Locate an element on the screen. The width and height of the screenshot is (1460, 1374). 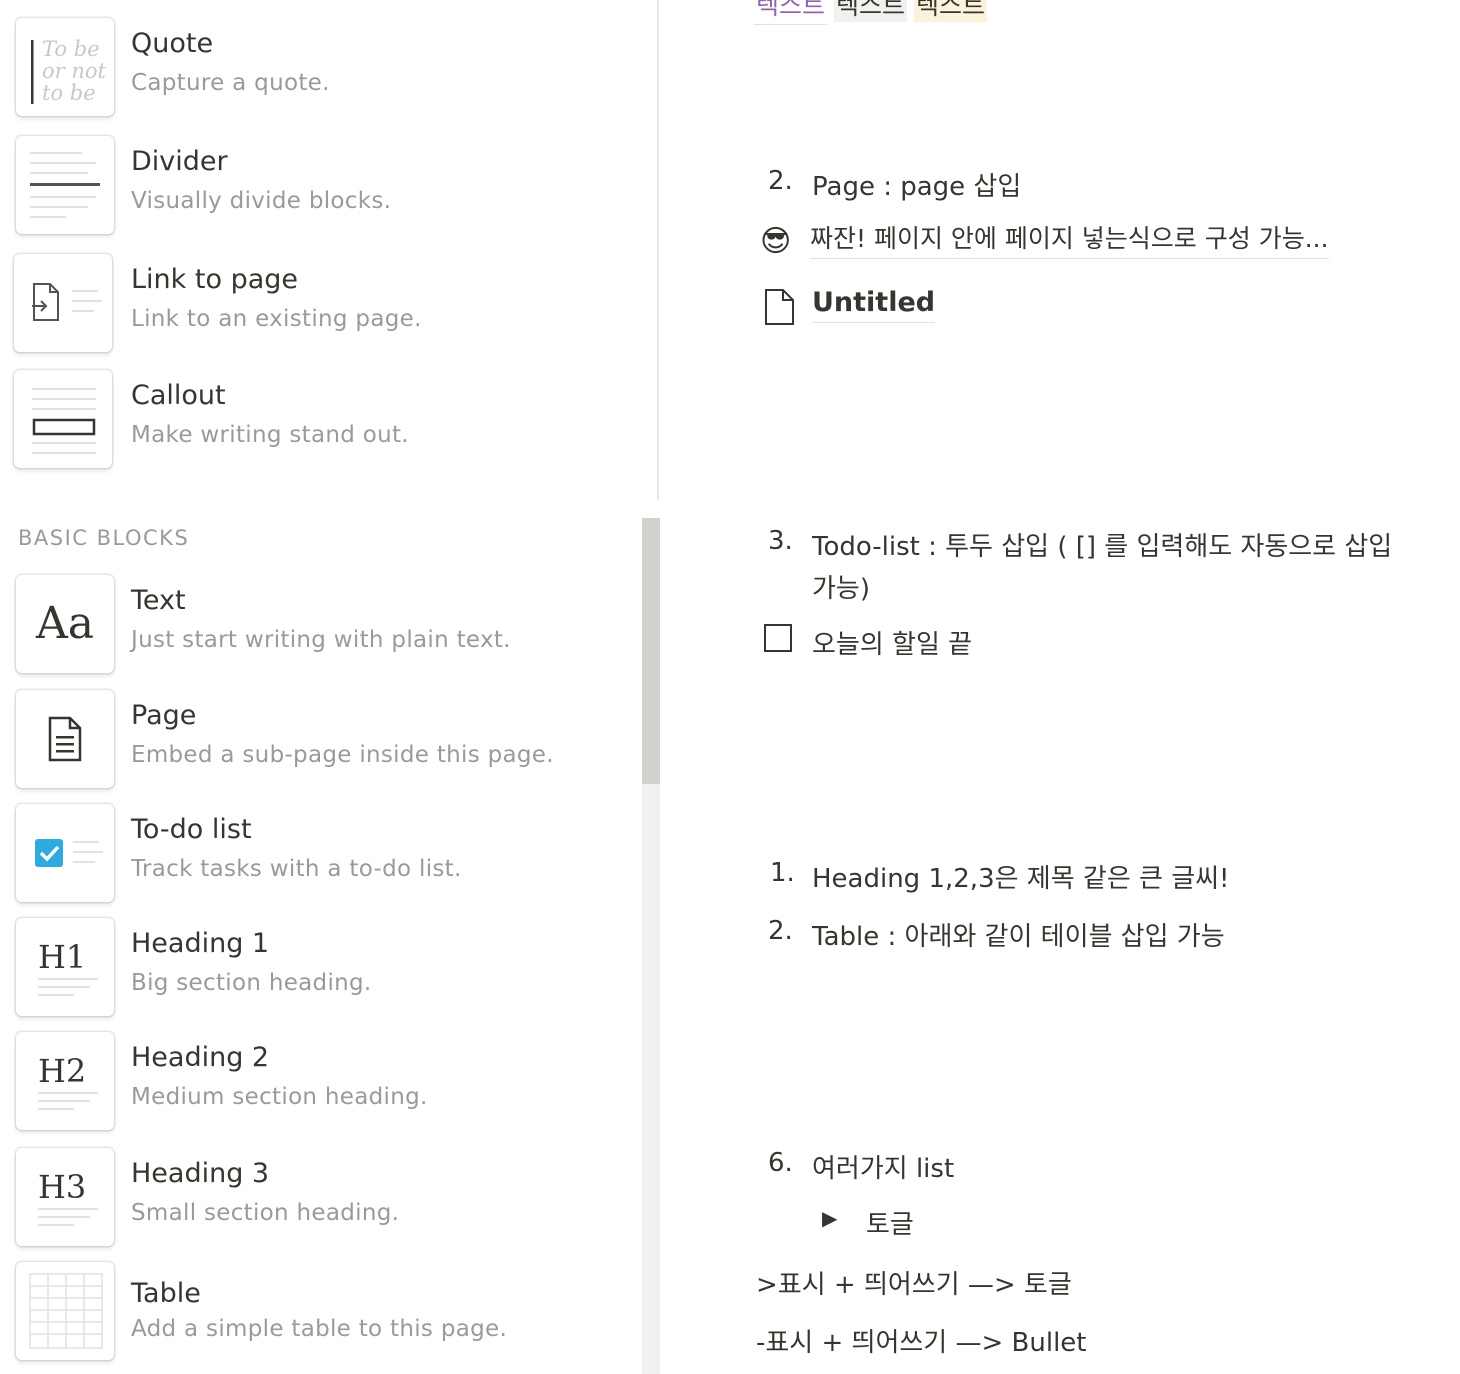
heading3-icon: H3 is located at coordinates (65, 1197).